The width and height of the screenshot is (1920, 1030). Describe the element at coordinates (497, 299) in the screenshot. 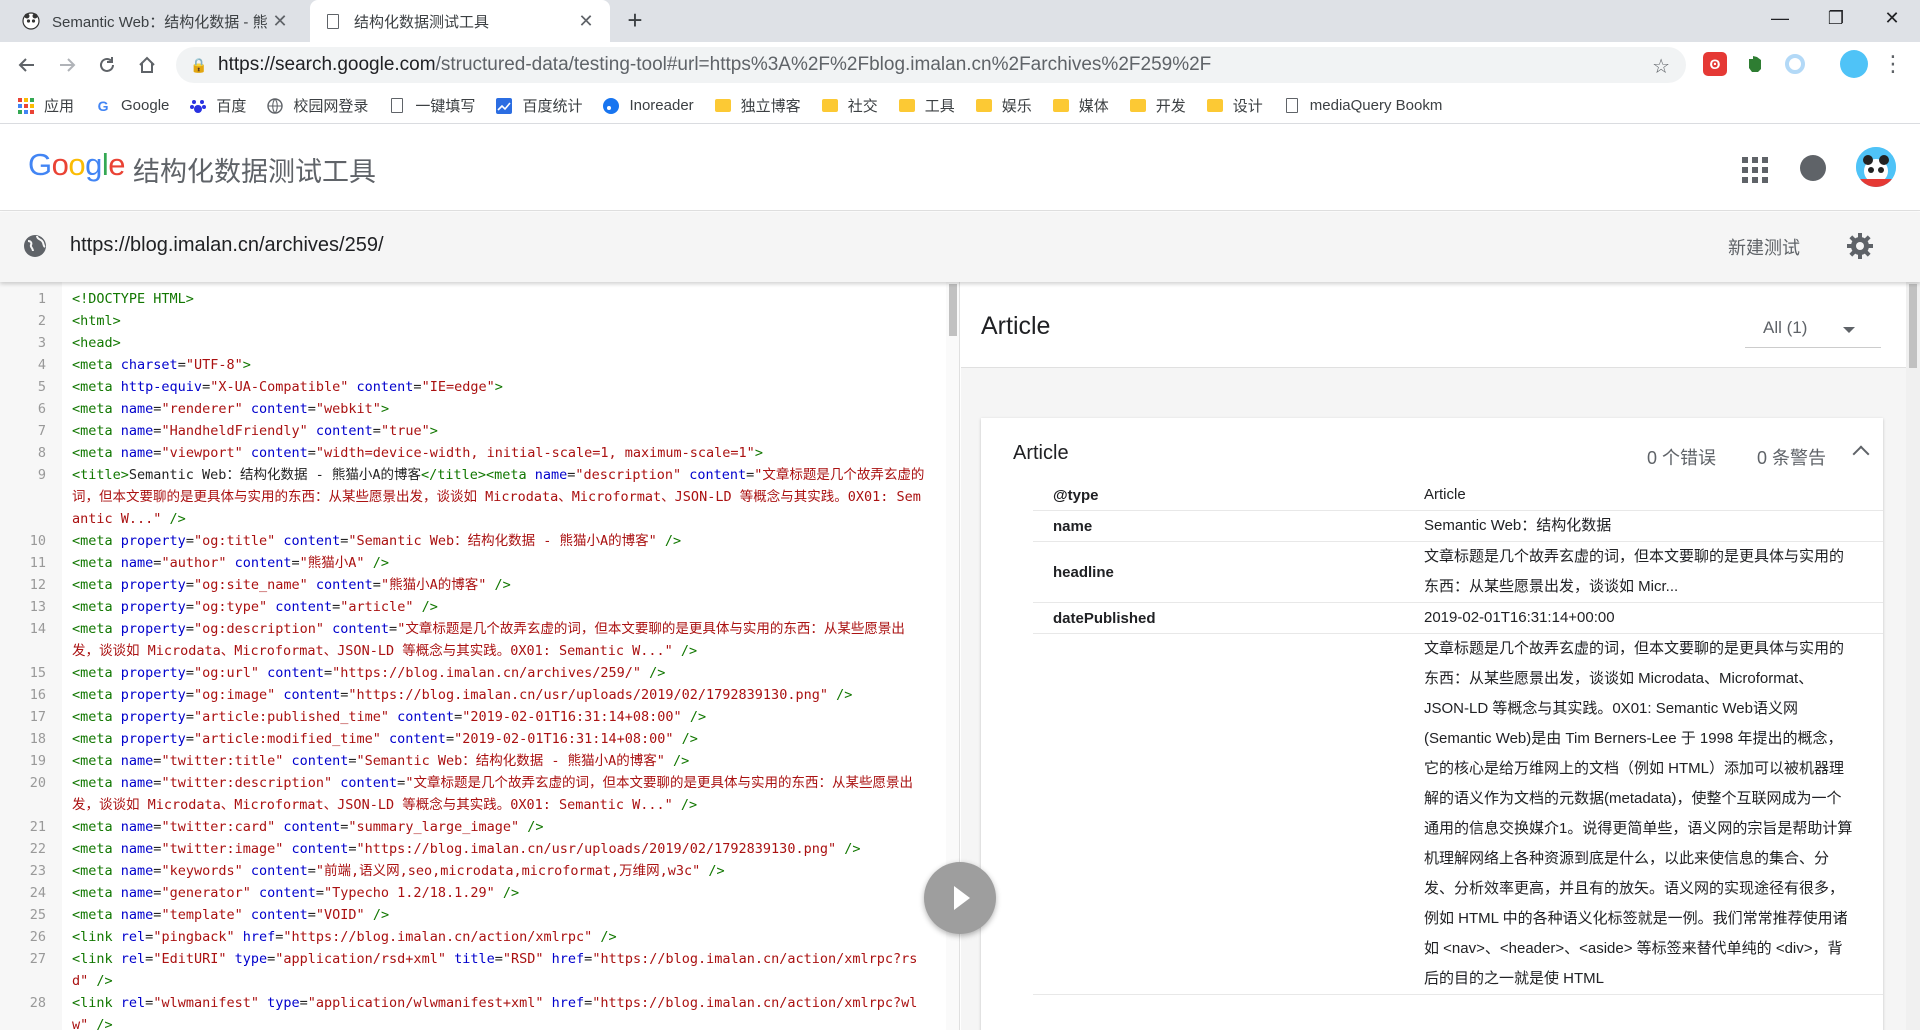

I see `code-text: <!DOCTYPE HTML>` at that location.